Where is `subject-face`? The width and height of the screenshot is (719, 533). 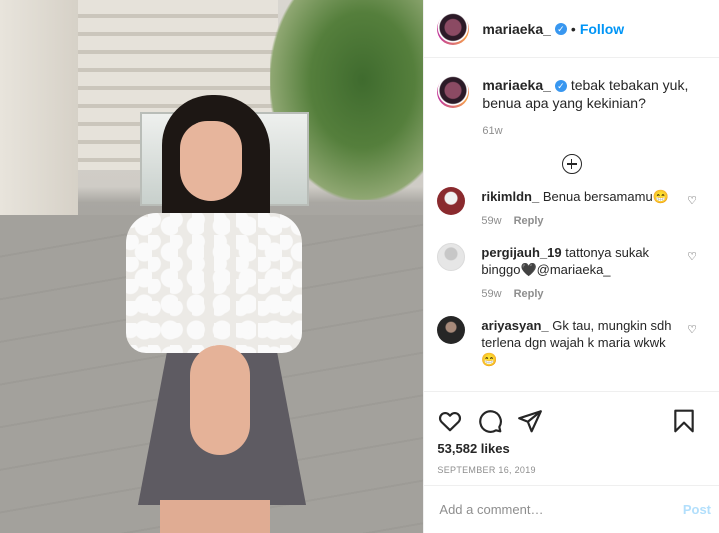 subject-face is located at coordinates (211, 161).